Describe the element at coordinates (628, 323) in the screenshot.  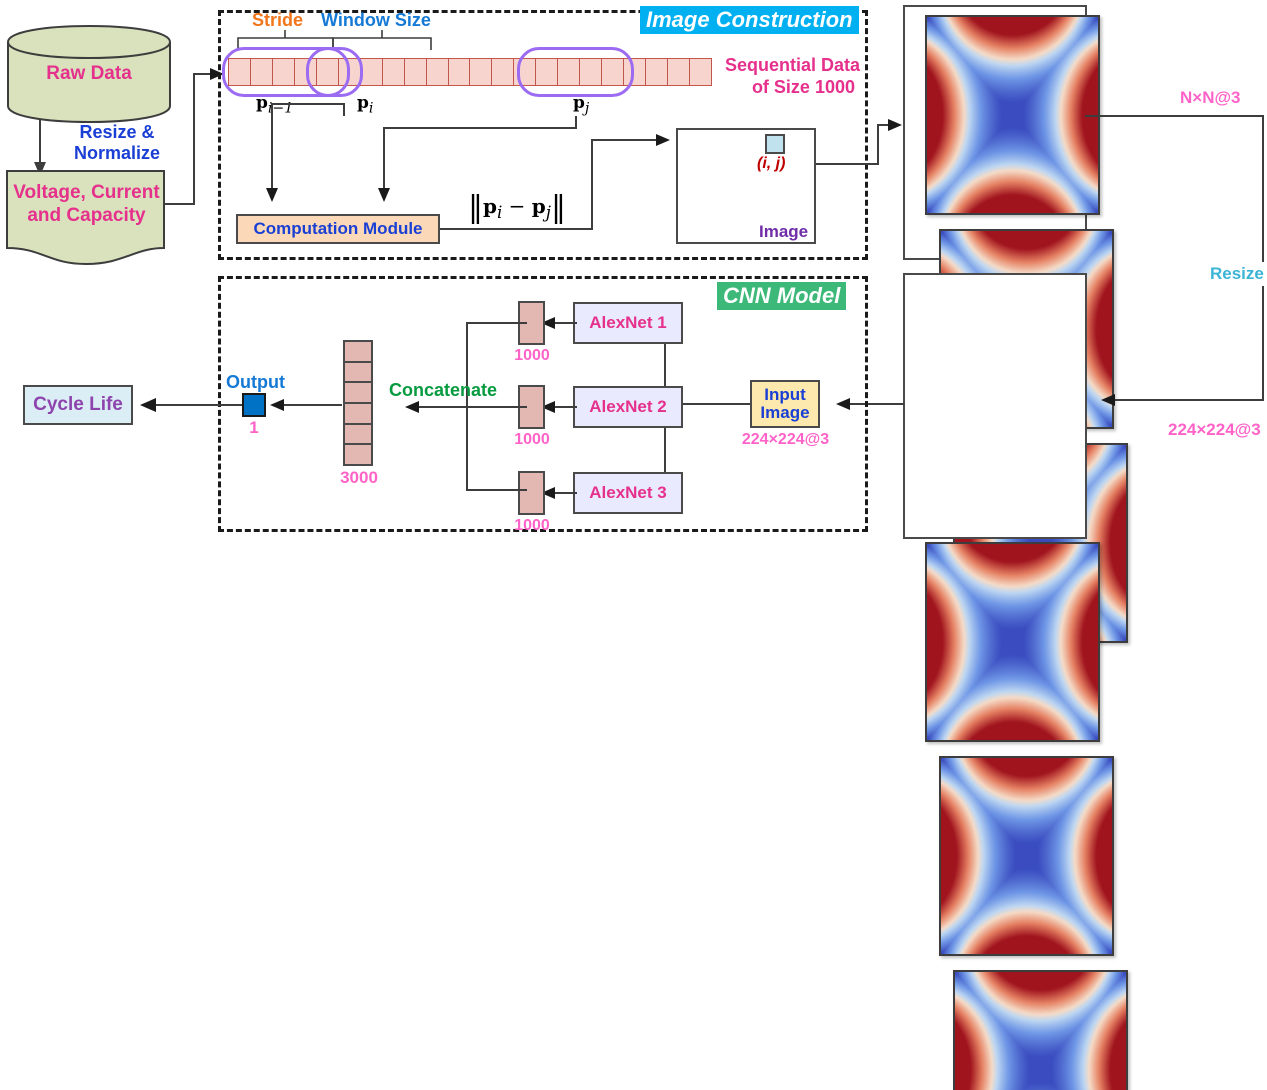
I see `alexnet-1-box: AlexNet 1` at that location.